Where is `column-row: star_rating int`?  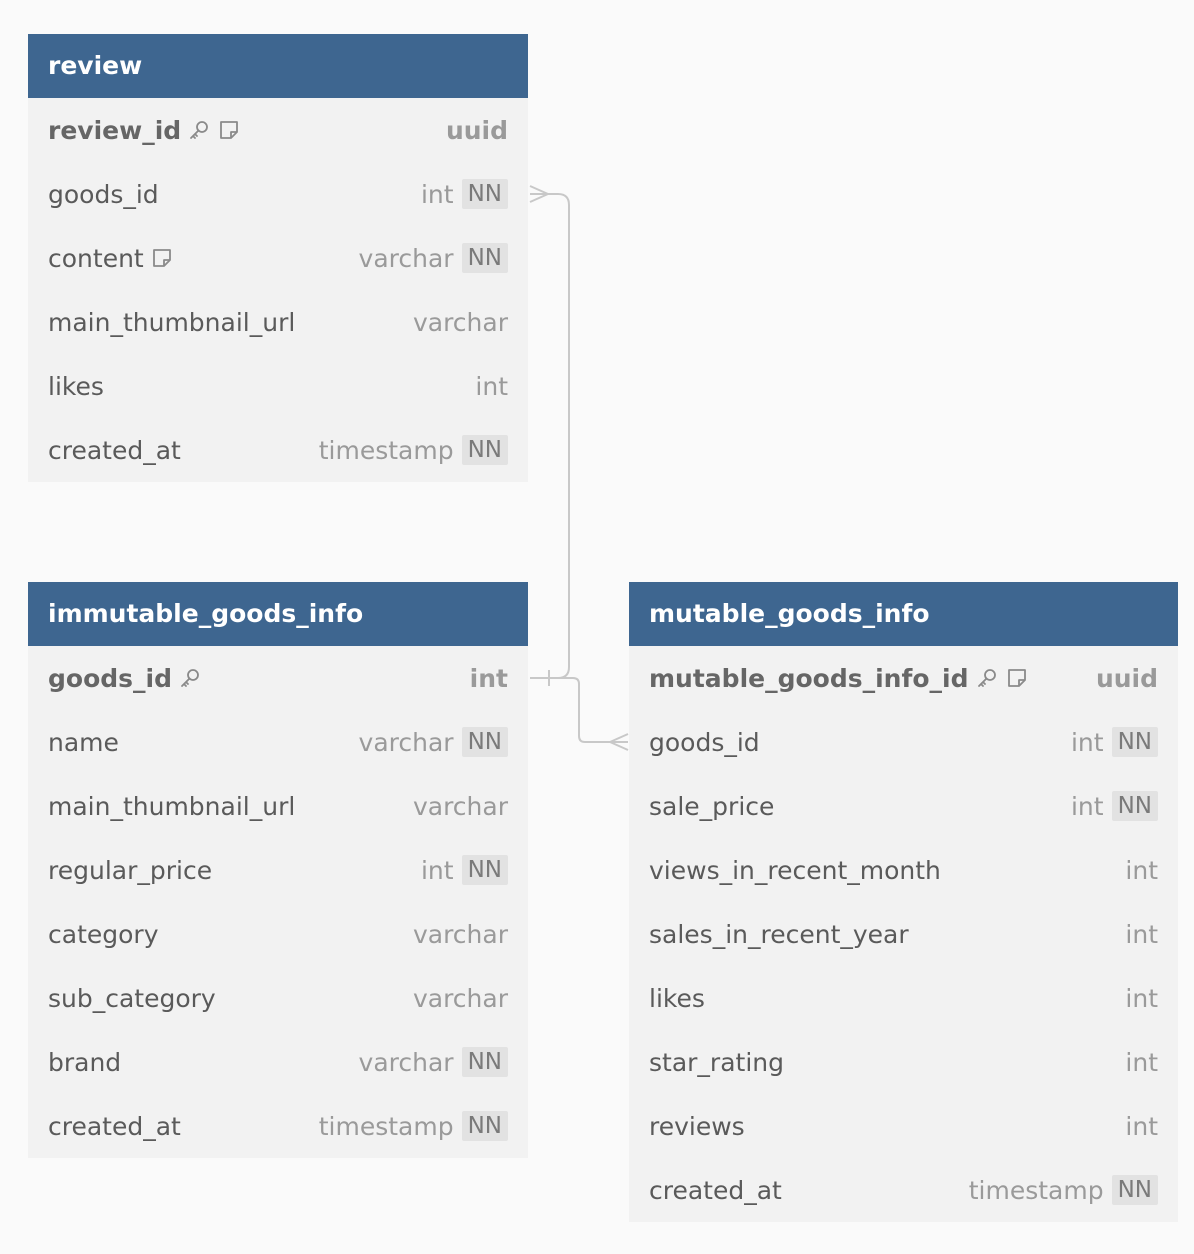
column-row: star_rating int is located at coordinates (903, 1062).